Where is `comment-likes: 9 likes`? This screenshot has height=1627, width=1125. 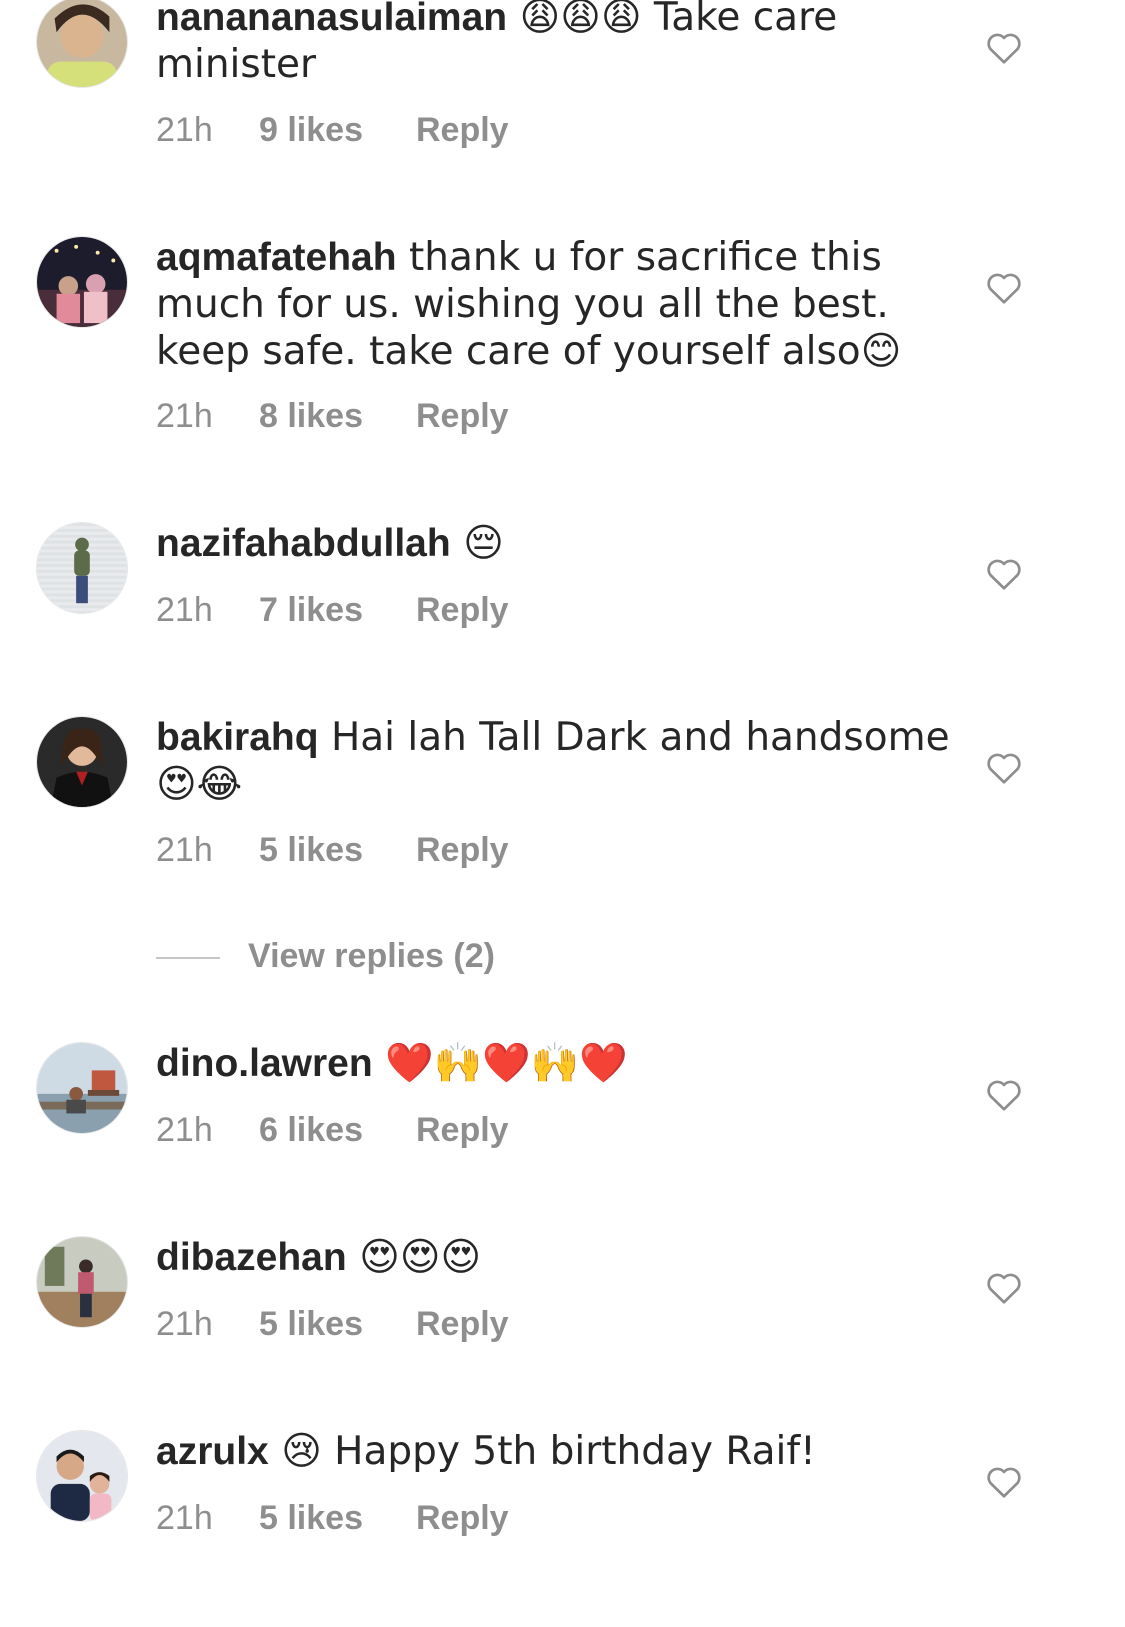 comment-likes: 9 likes is located at coordinates (337, 130).